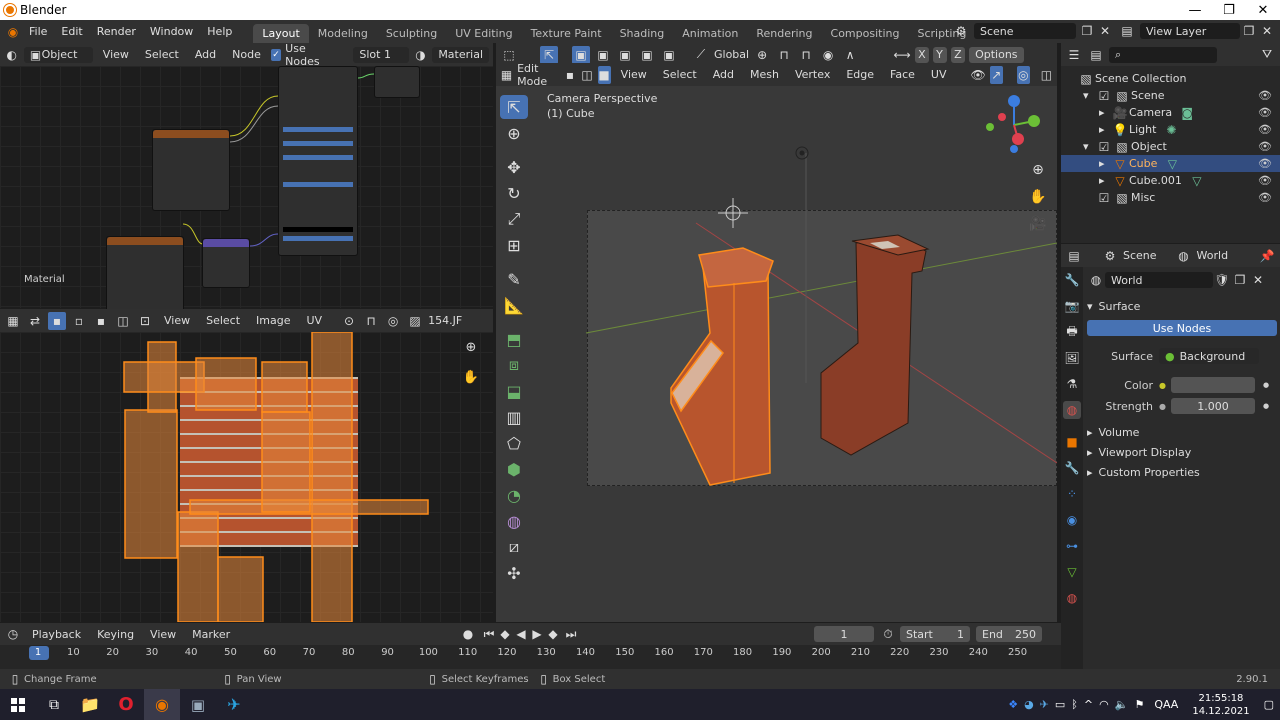  What do you see at coordinates (566, 33) in the screenshot?
I see `tab-texture-paint: Texture Paint` at bounding box center [566, 33].